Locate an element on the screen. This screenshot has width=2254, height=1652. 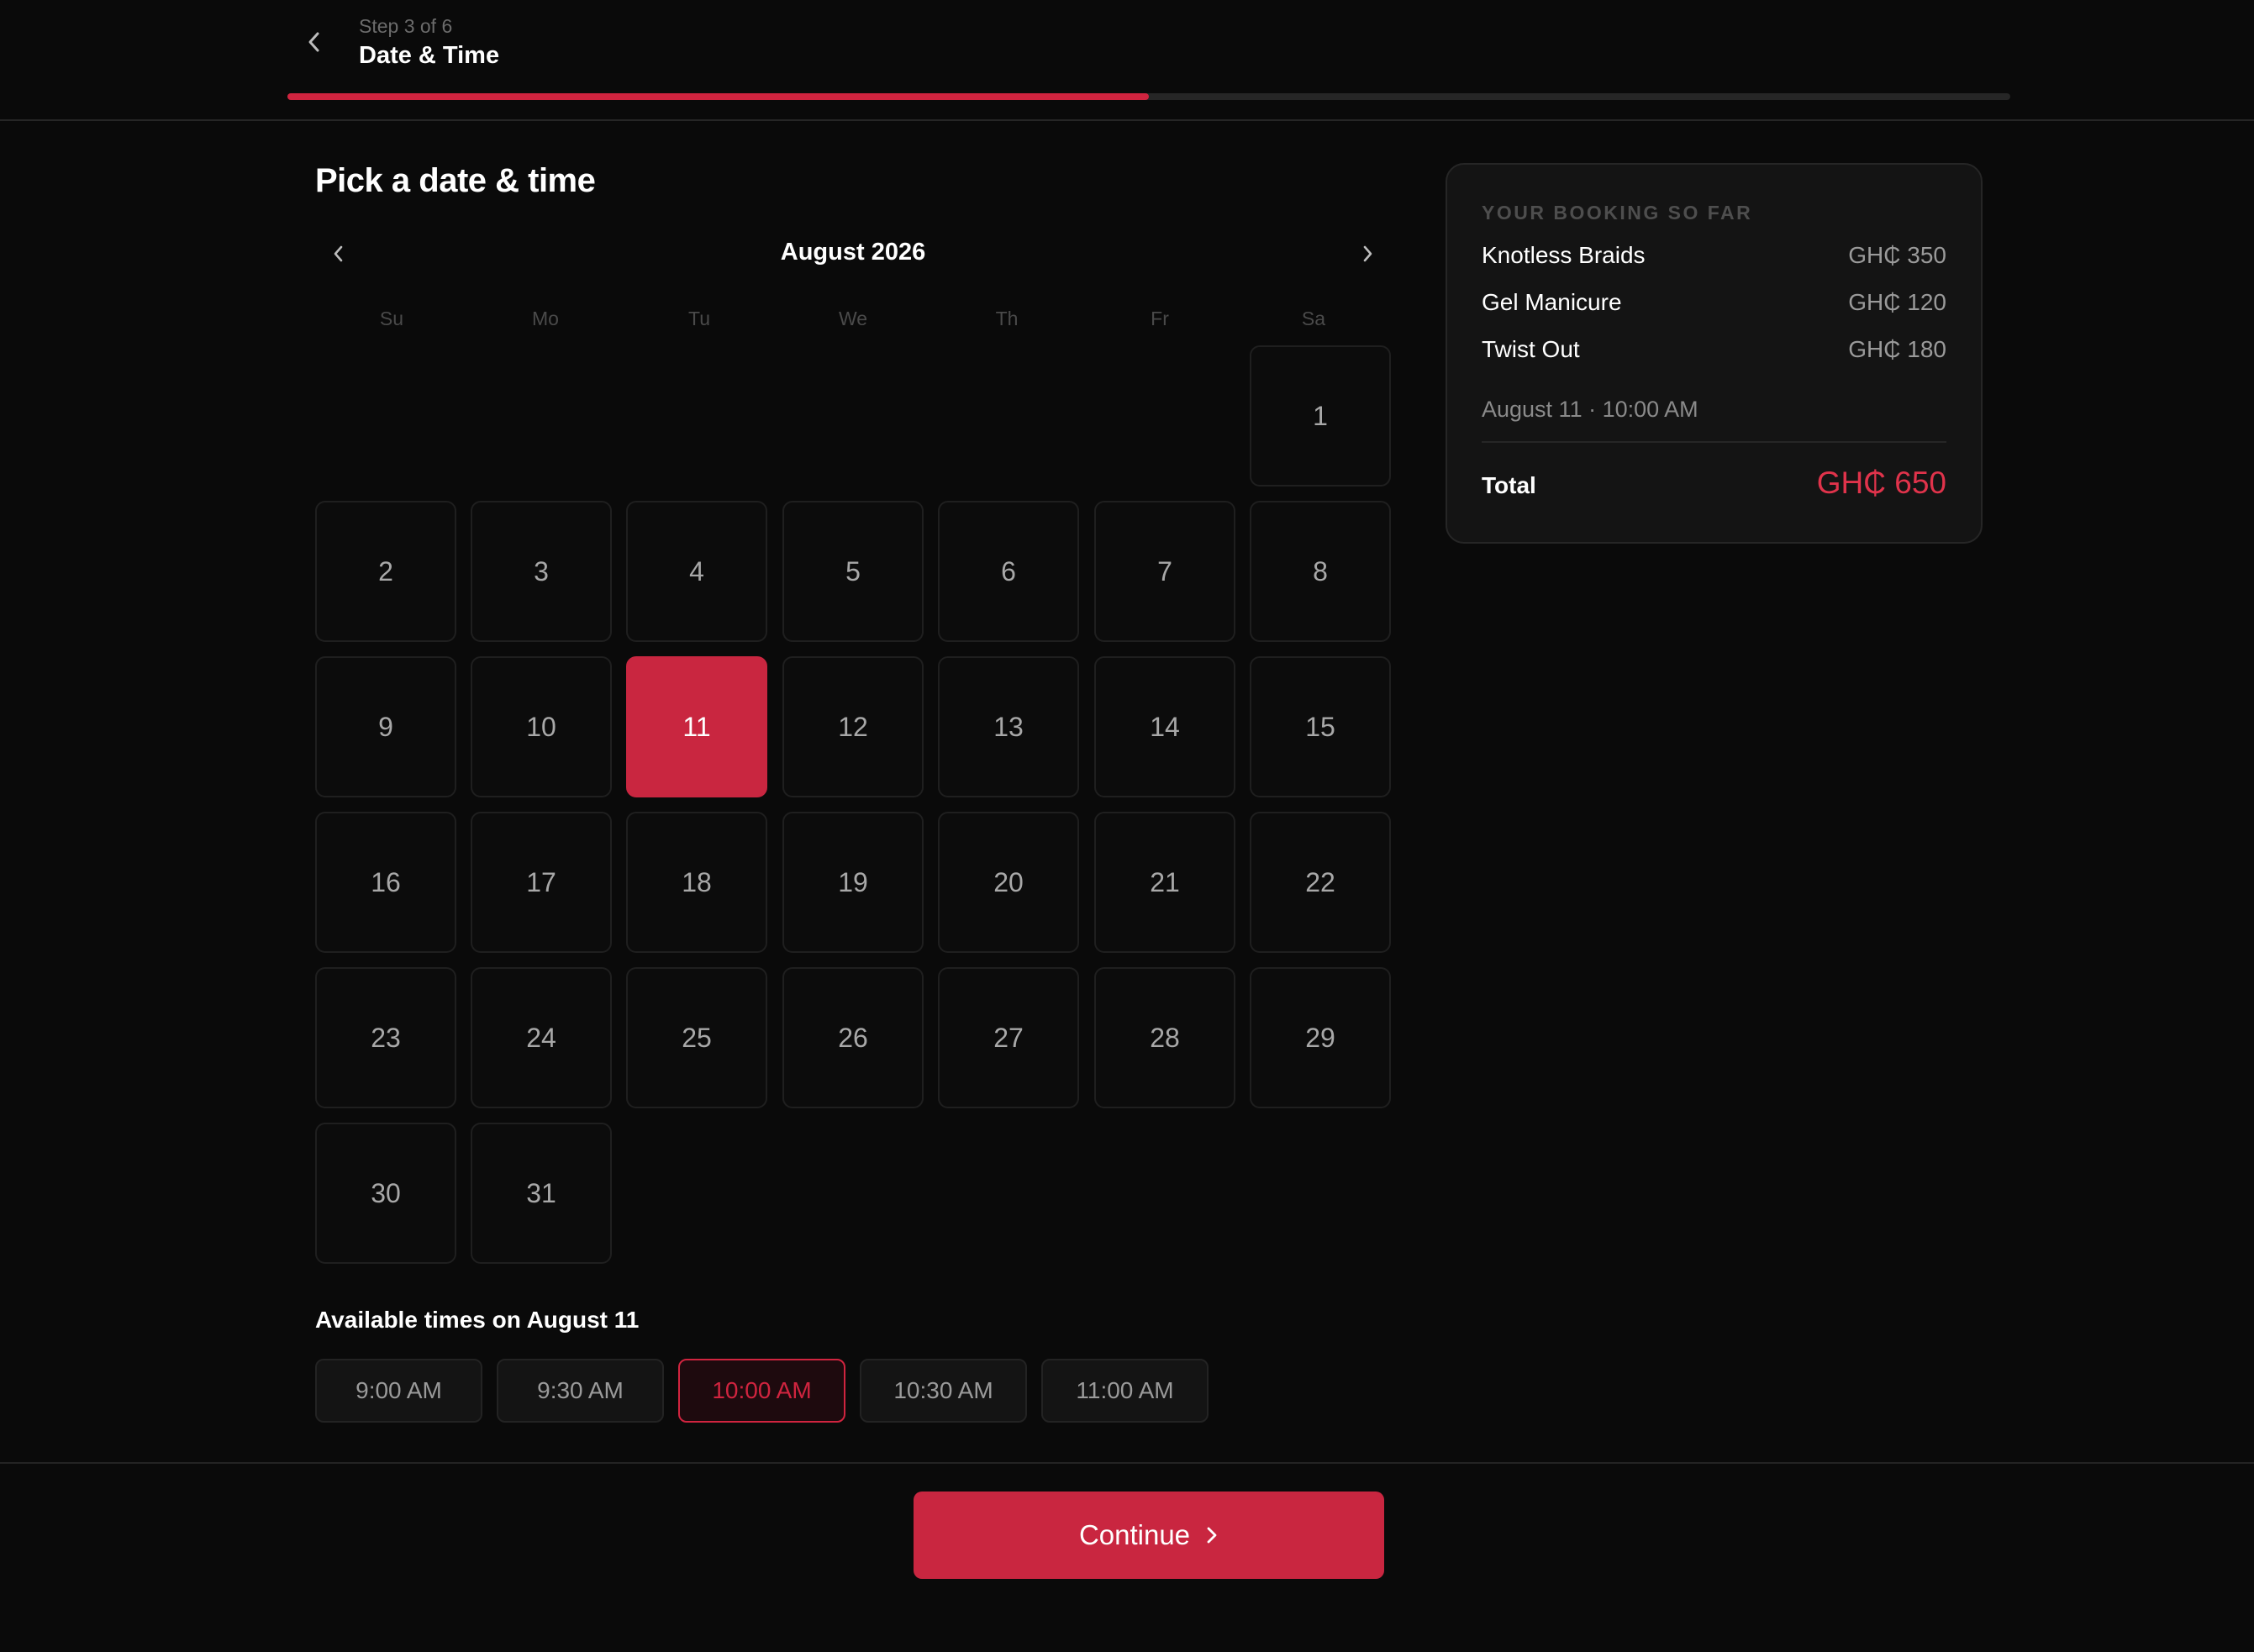
calendar-day: 19 is located at coordinates (853, 882).